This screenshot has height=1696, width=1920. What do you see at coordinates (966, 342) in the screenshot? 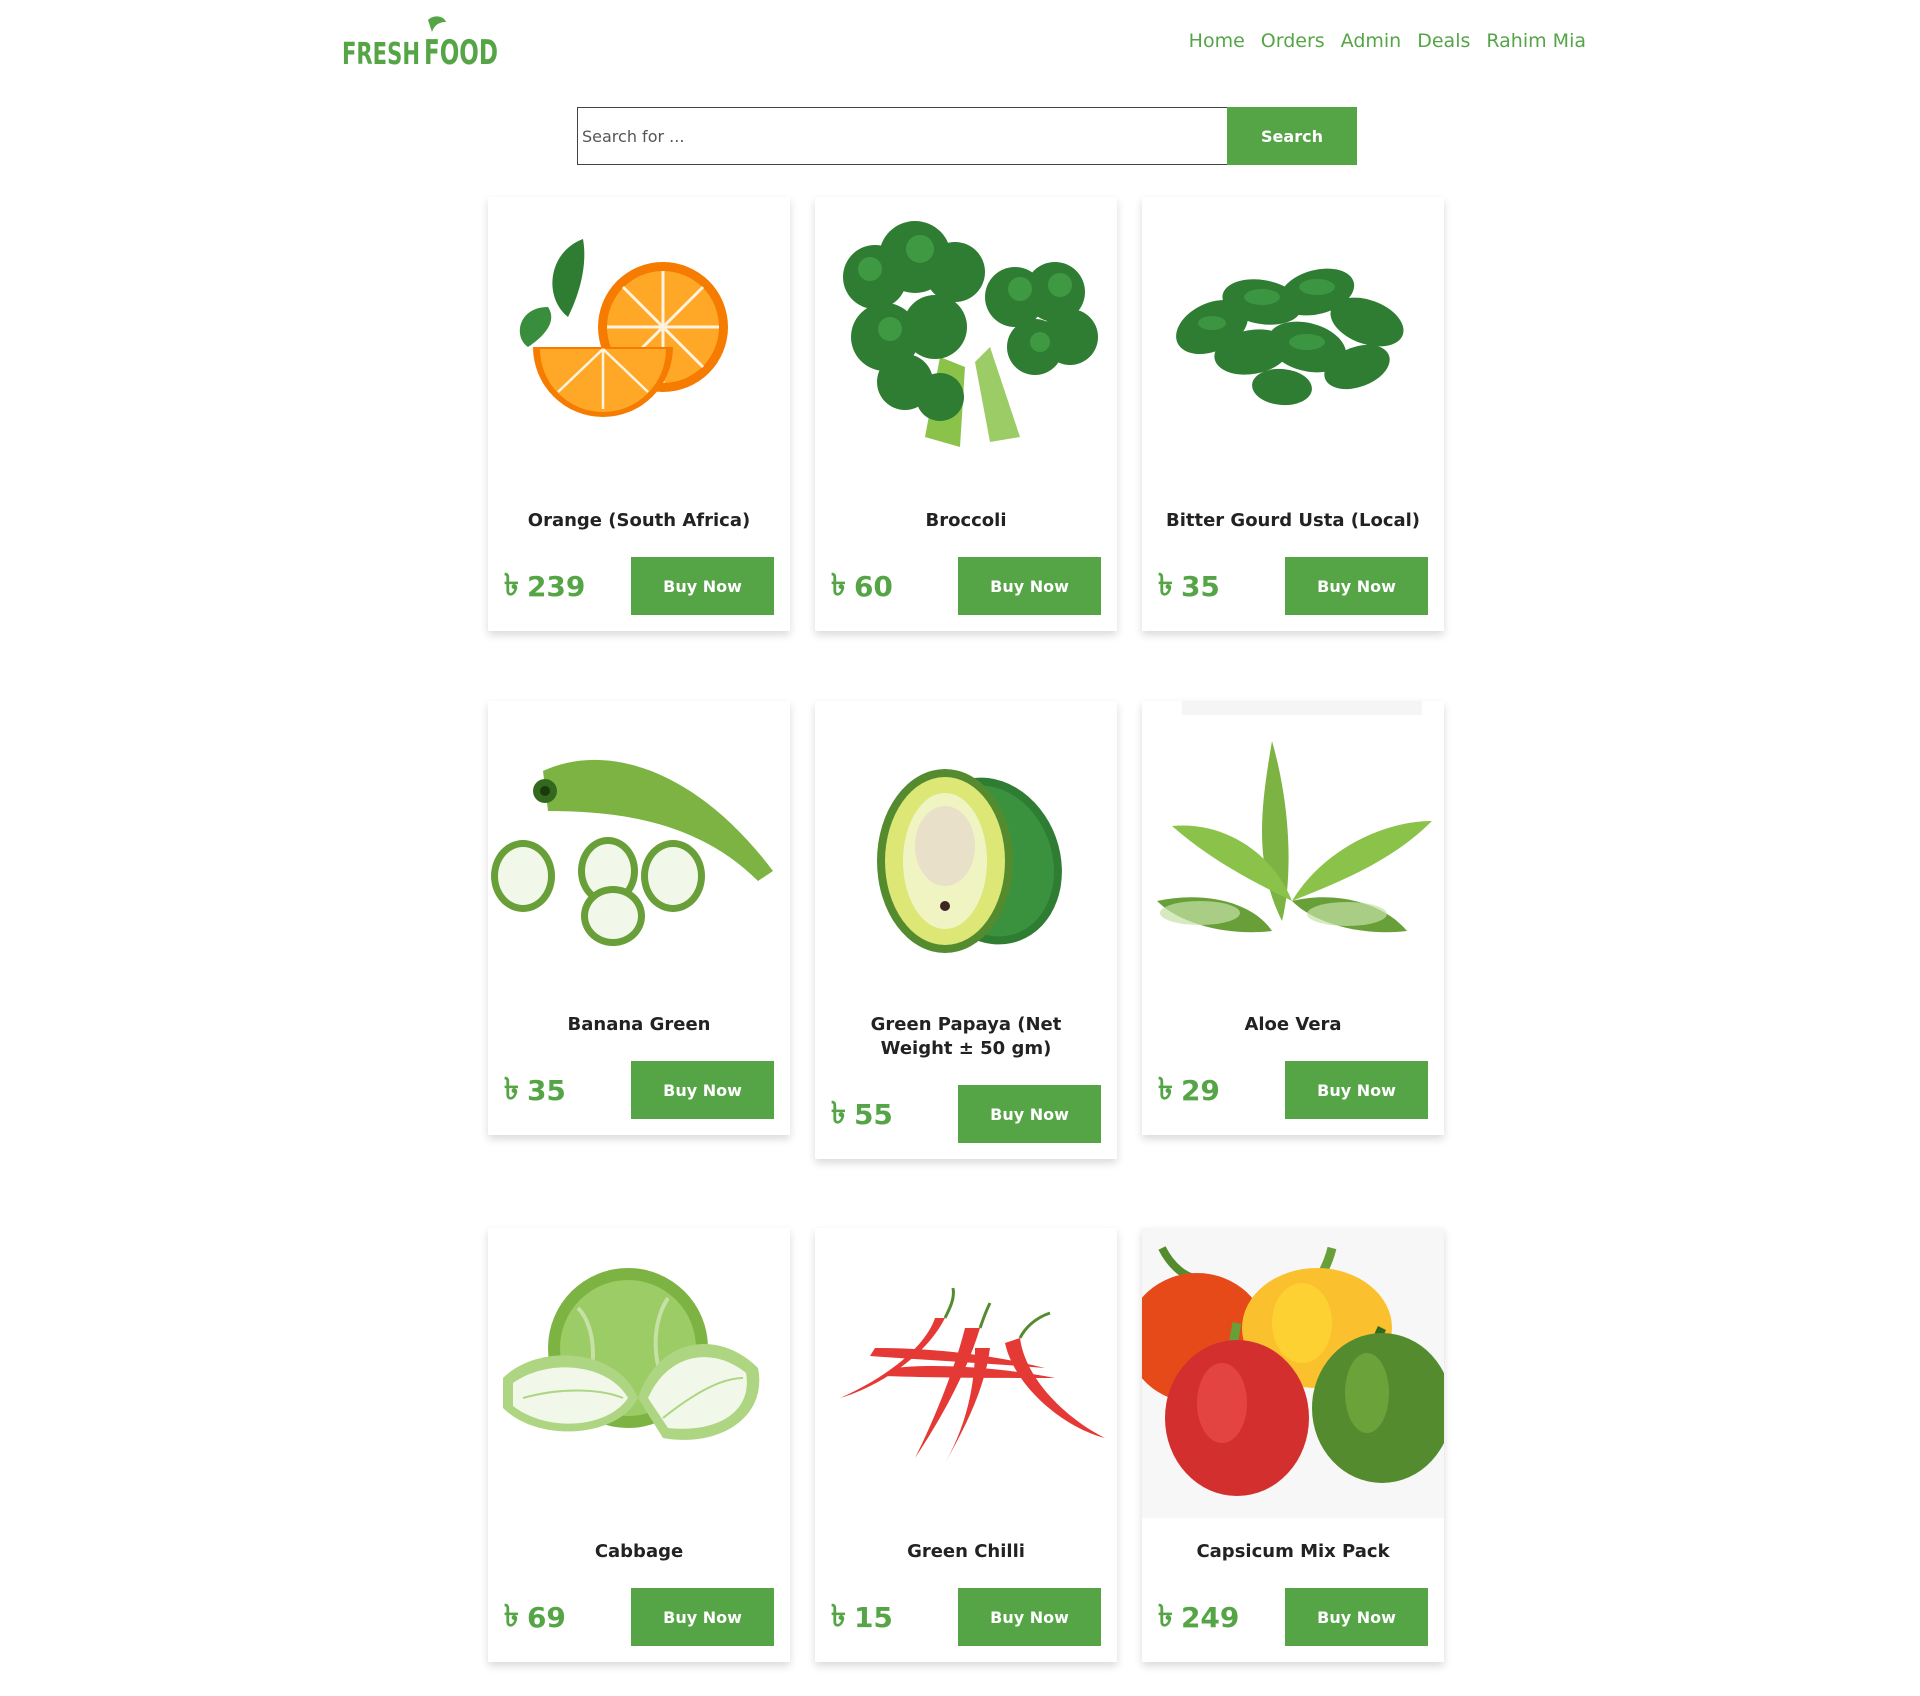
I see `broccoli-icon` at bounding box center [966, 342].